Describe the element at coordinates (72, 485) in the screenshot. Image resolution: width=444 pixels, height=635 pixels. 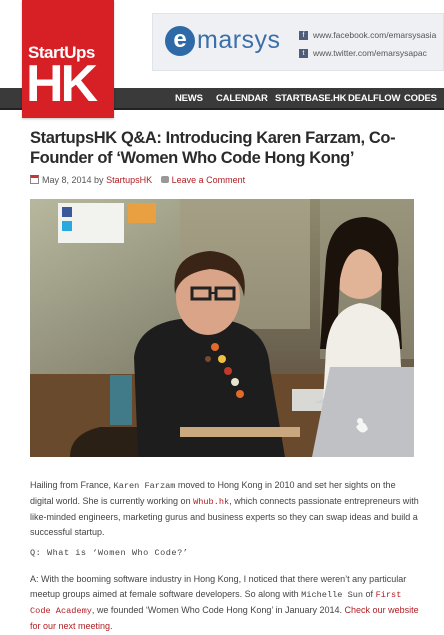
I see `intro-text-1: Hailing from France,` at that location.